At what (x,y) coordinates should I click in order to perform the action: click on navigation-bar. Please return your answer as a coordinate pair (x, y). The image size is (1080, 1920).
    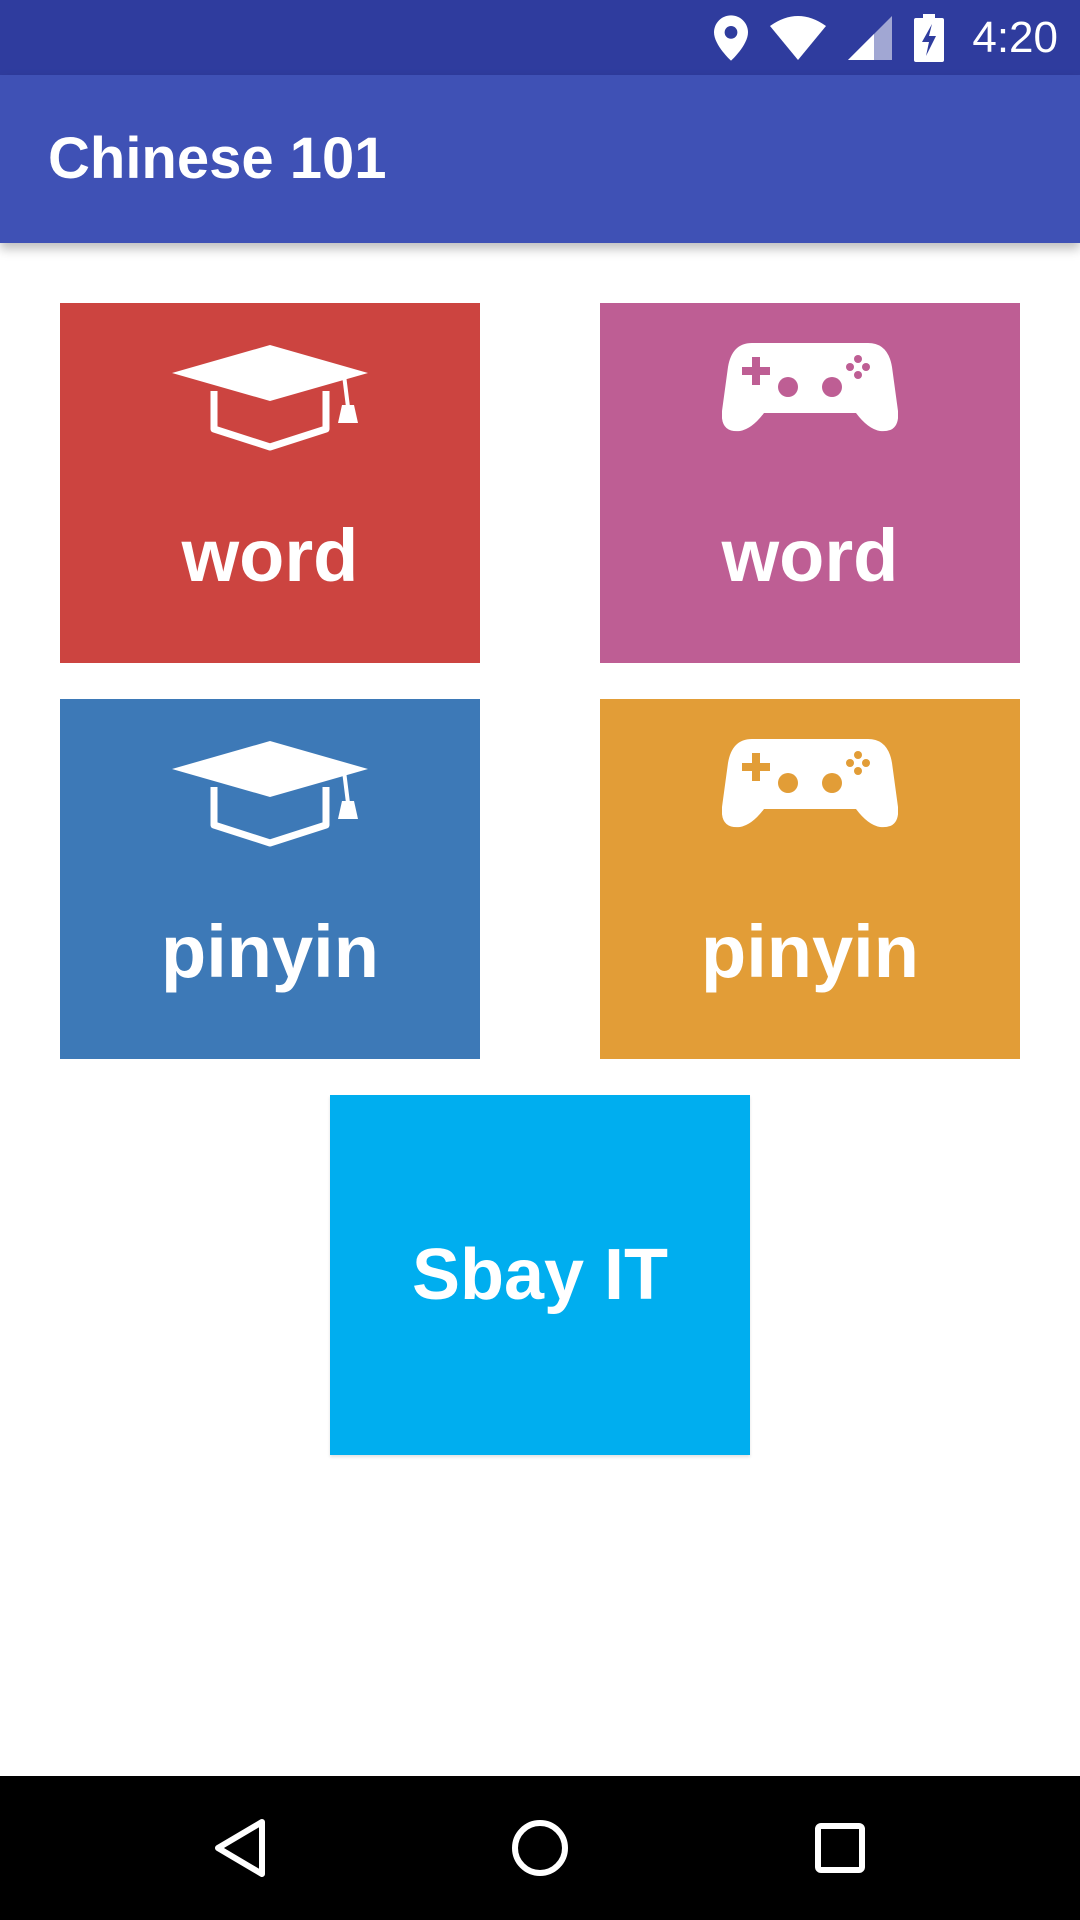
    Looking at the image, I should click on (540, 1848).